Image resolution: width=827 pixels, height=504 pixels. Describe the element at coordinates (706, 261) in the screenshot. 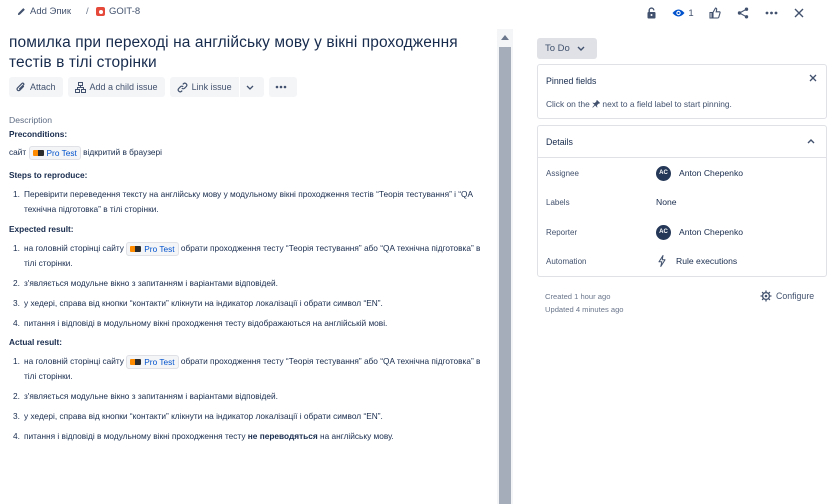

I see `automation-value: Rule executions` at that location.